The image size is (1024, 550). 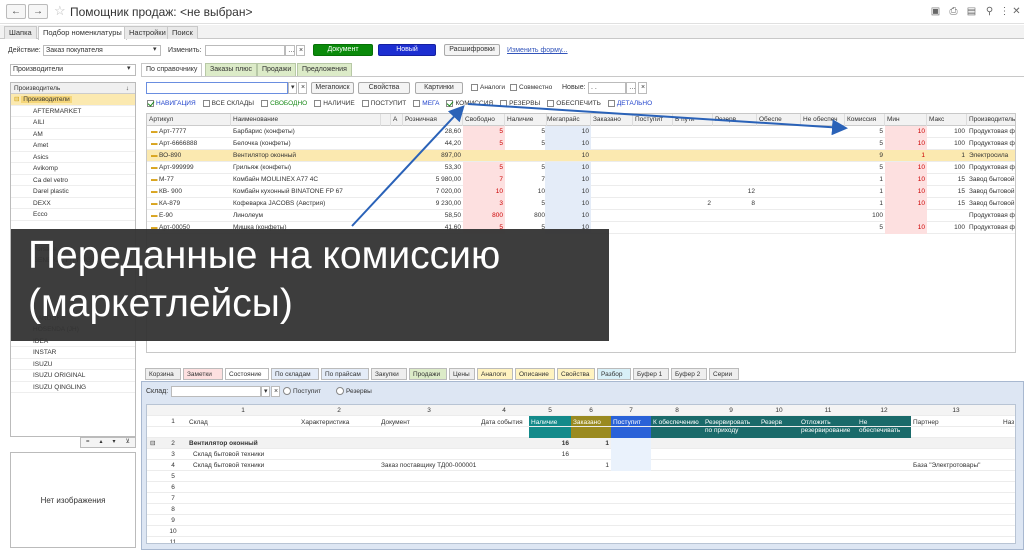 I want to click on caption-text: Переданные на комиссию (маркетлейсы), so click(x=318, y=280).